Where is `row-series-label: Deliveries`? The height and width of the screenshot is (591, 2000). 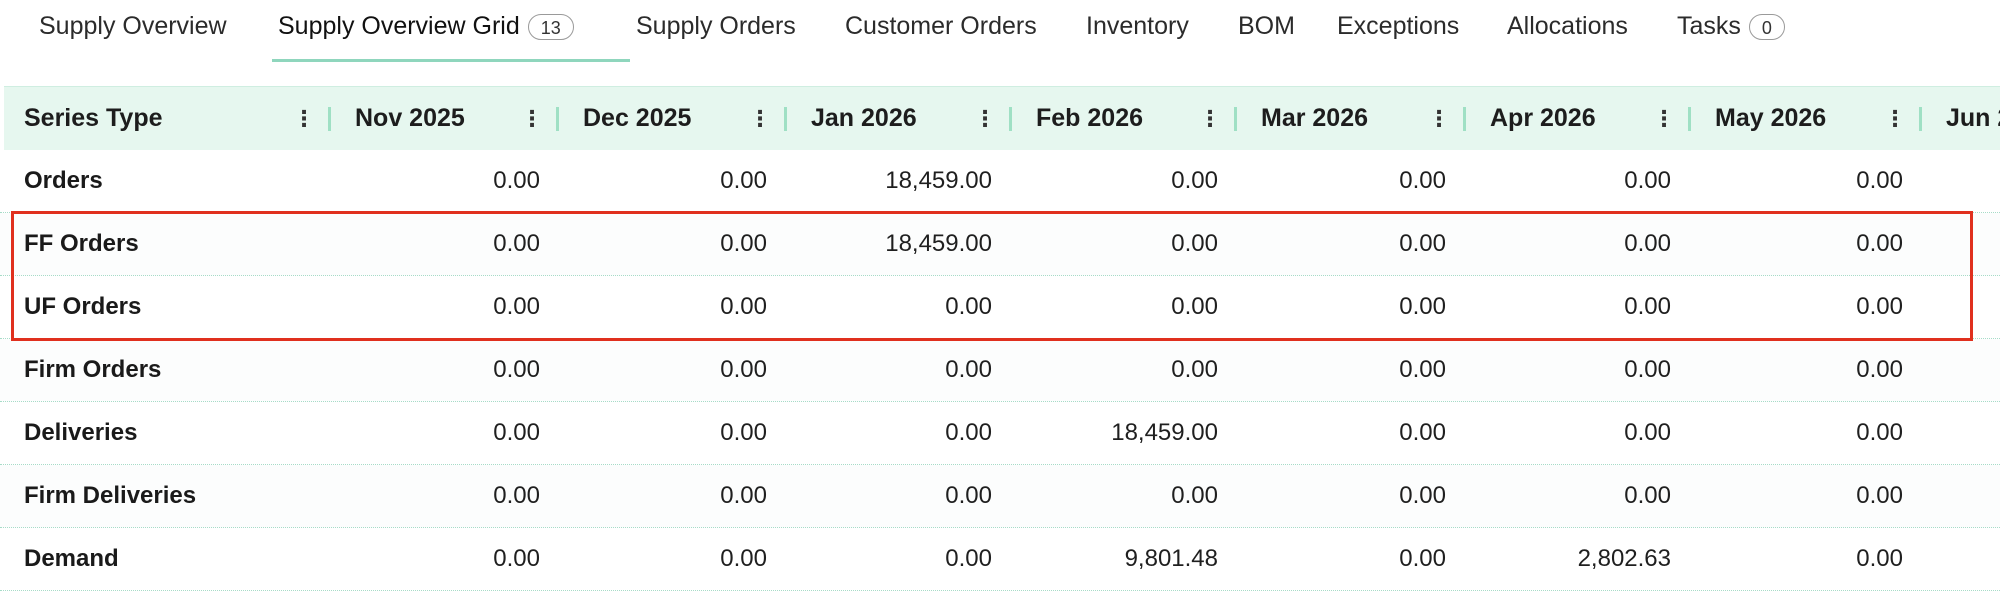 row-series-label: Deliveries is located at coordinates (81, 432).